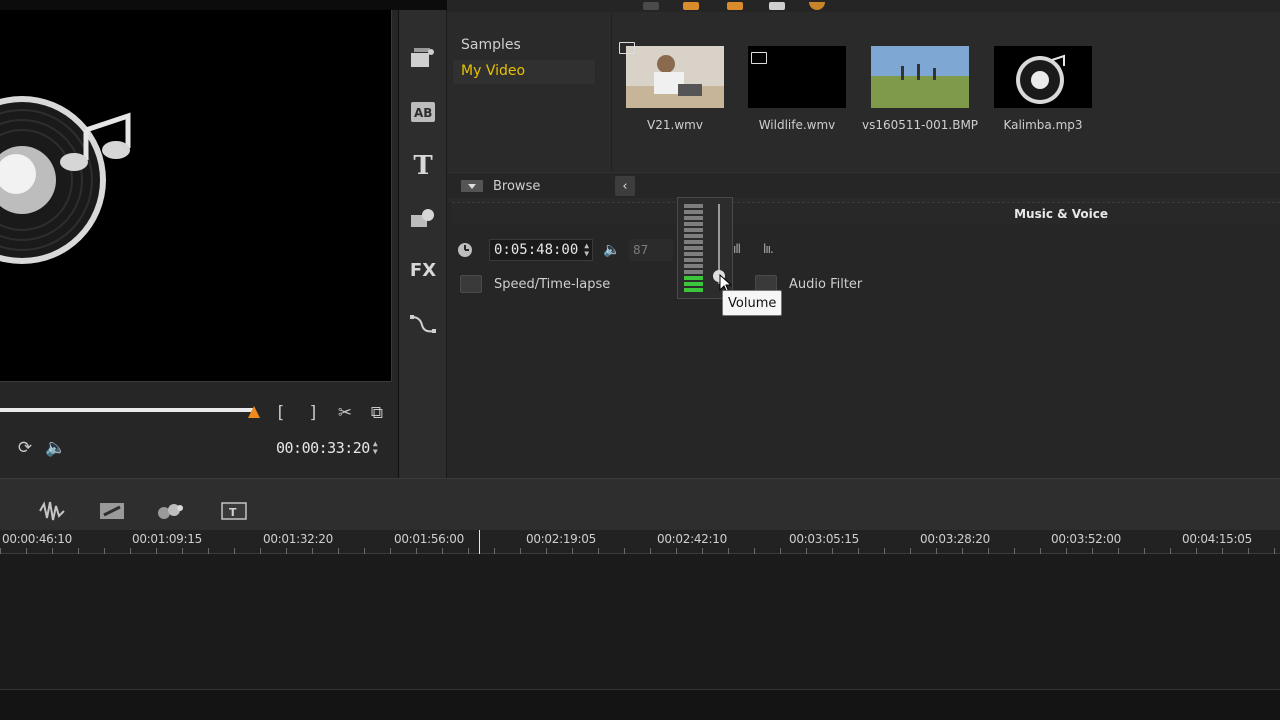 The width and height of the screenshot is (1280, 720). Describe the element at coordinates (127, 410) in the screenshot. I see `scrub-bar` at that location.